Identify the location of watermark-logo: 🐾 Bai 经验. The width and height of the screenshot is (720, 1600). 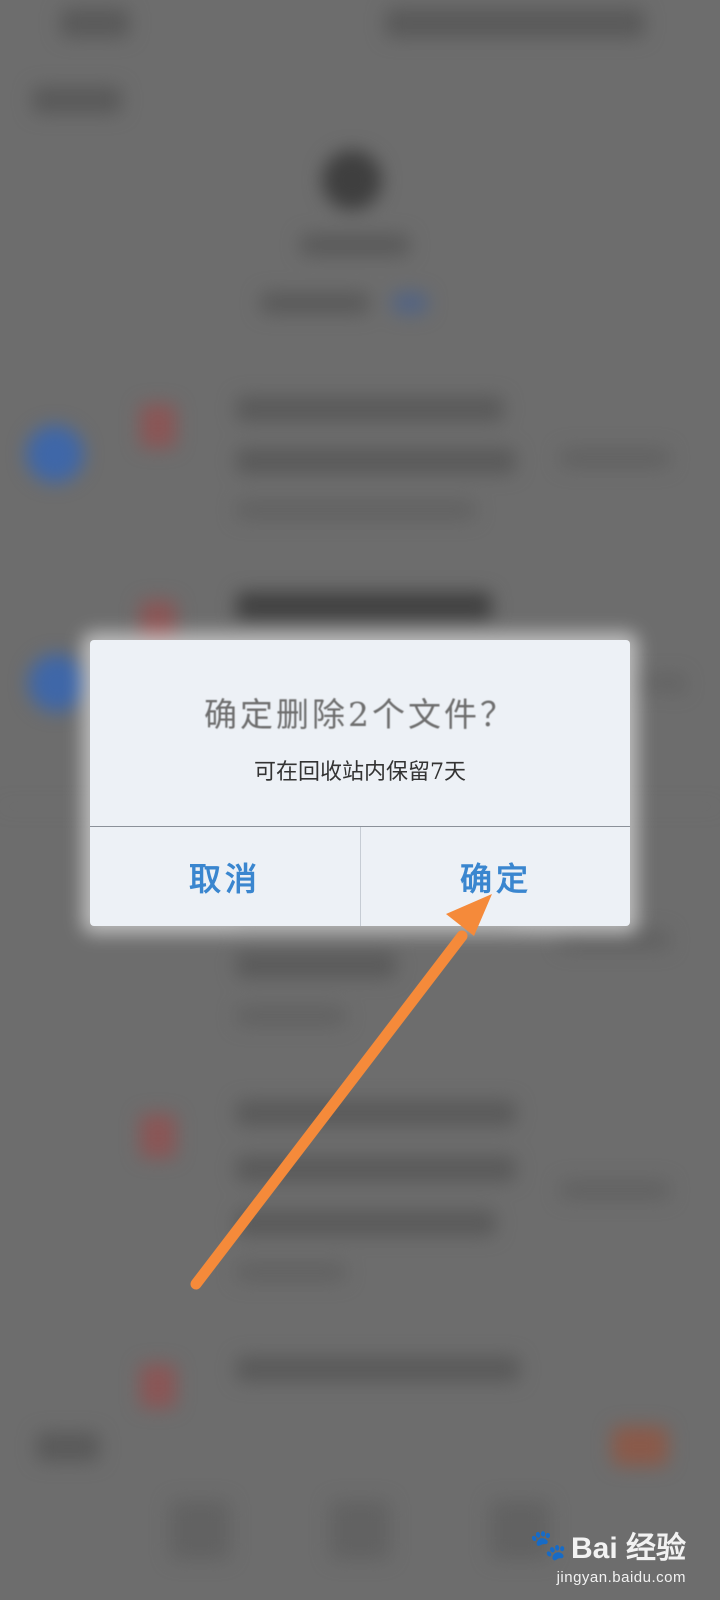
(608, 1545).